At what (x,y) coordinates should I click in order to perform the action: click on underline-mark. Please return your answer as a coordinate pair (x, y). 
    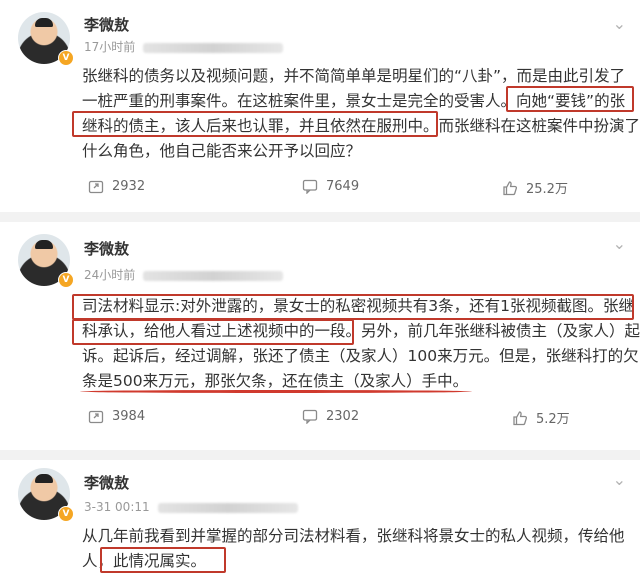
    Looking at the image, I should click on (276, 391).